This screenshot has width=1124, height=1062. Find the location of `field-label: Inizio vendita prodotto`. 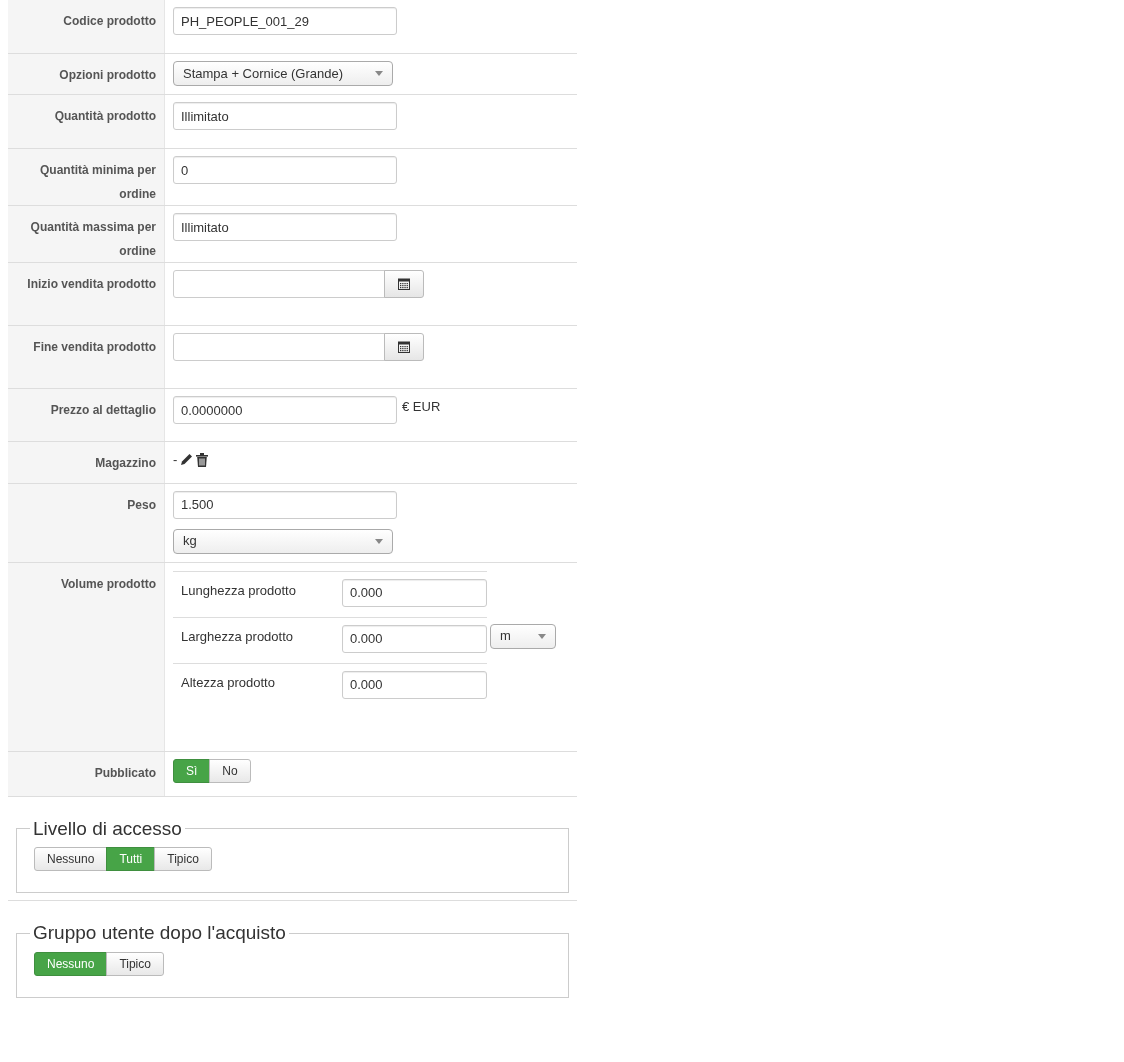

field-label: Inizio vendita prodotto is located at coordinates (91, 284).